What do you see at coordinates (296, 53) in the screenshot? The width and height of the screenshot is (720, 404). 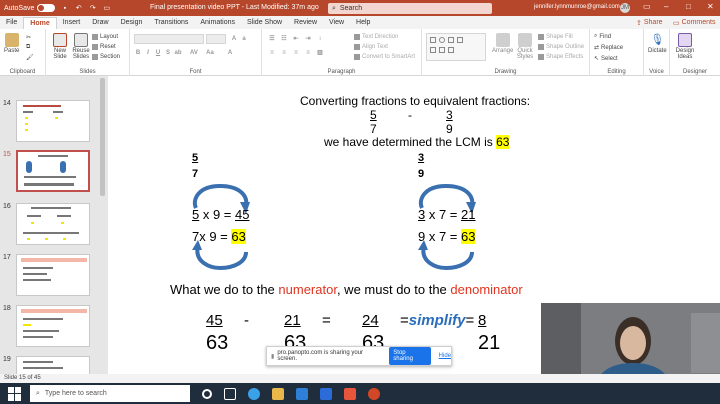 I see `align-right-icon: ≡` at bounding box center [296, 53].